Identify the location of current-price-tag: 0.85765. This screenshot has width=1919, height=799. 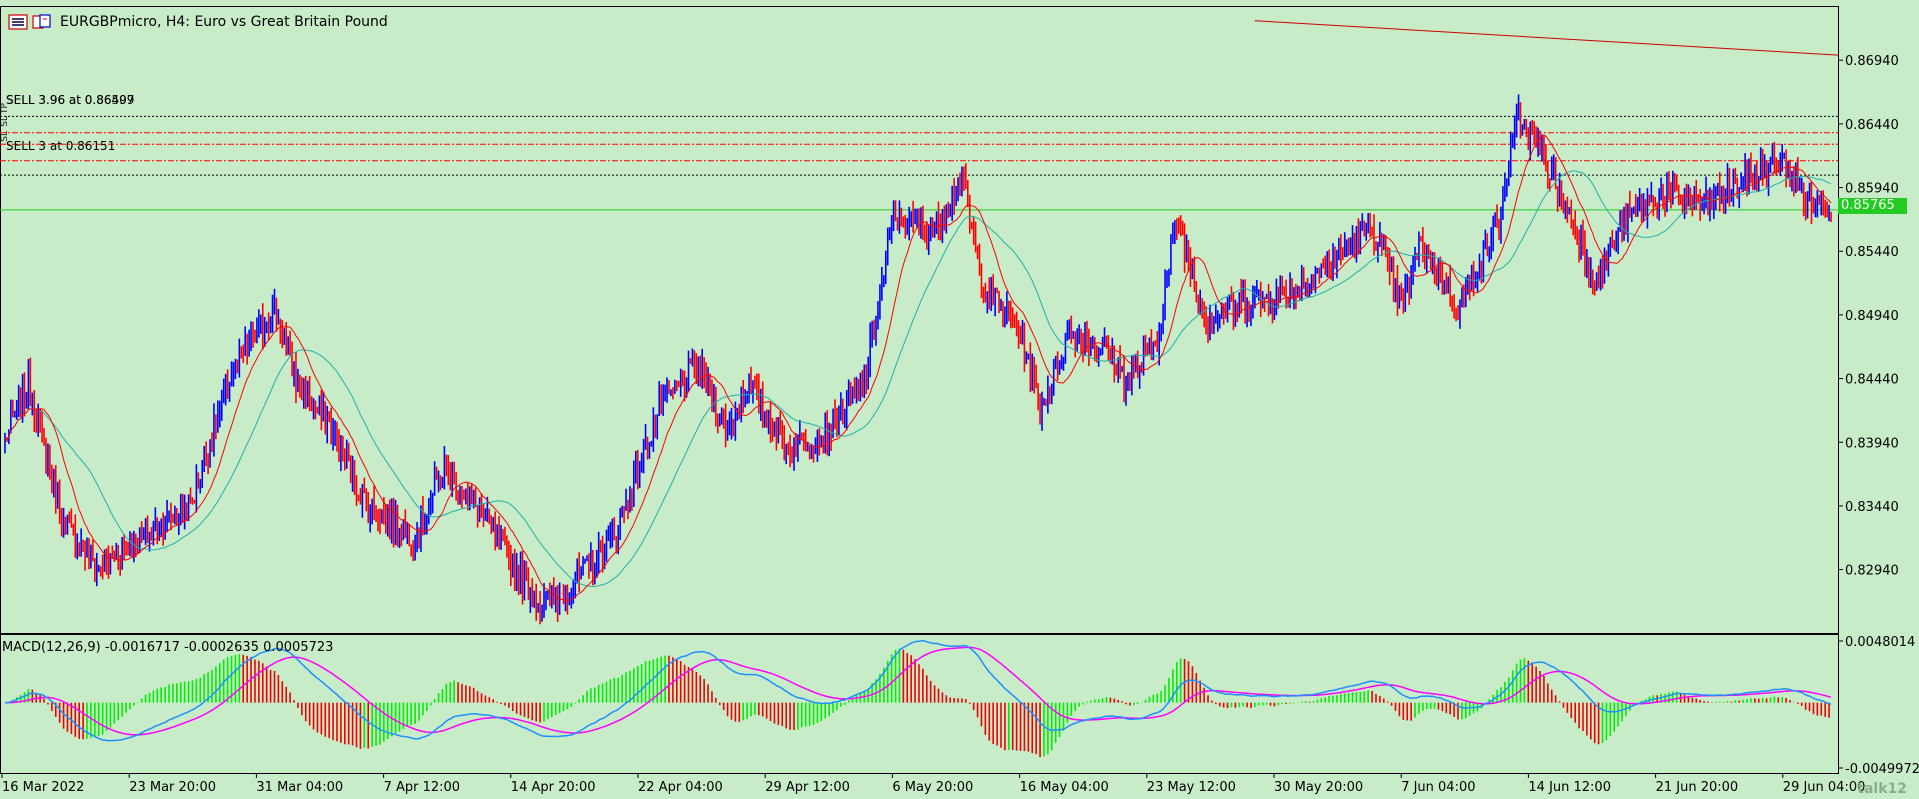
(1872, 206).